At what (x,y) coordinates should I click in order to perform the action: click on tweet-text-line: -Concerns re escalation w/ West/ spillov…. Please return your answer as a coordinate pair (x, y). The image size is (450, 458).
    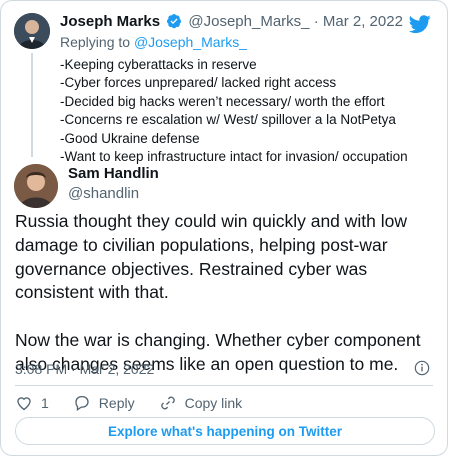
    Looking at the image, I should click on (228, 120).